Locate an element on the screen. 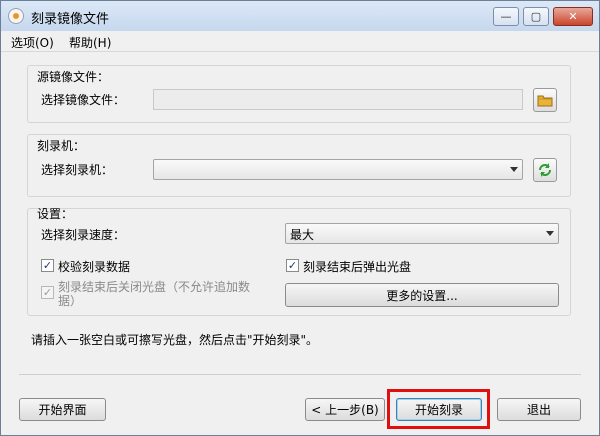 Image resolution: width=600 pixels, height=436 pixels. back-button: < 上一步(B) is located at coordinates (345, 409).